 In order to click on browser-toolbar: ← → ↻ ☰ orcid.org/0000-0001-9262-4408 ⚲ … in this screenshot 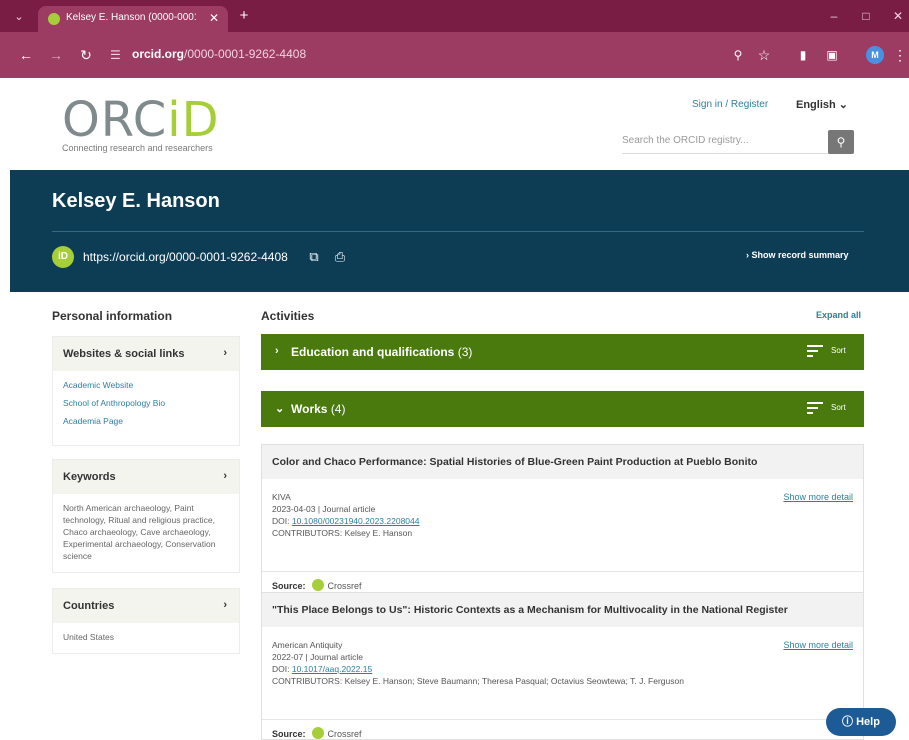, I will do `click(454, 55)`.